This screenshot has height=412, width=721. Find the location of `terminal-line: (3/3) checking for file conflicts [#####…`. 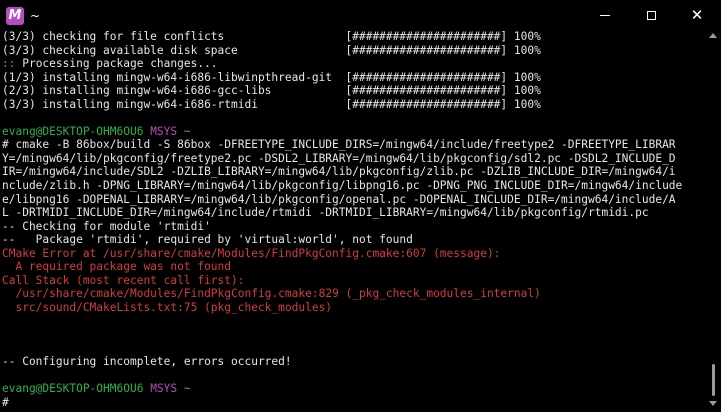

terminal-line: (3/3) checking for file conflicts [#####… is located at coordinates (352, 37).